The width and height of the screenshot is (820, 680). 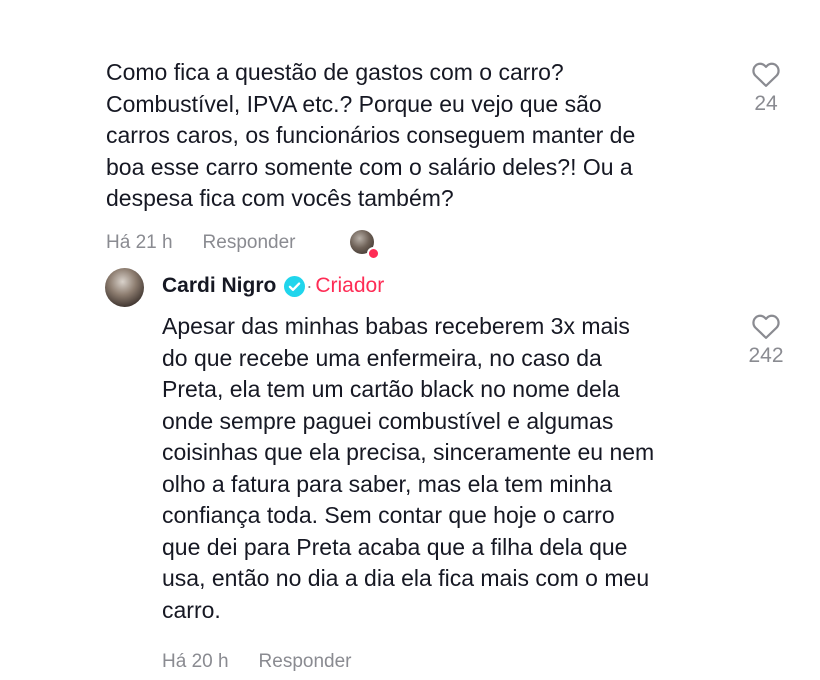 I want to click on verified-check-icon, so click(x=295, y=286).